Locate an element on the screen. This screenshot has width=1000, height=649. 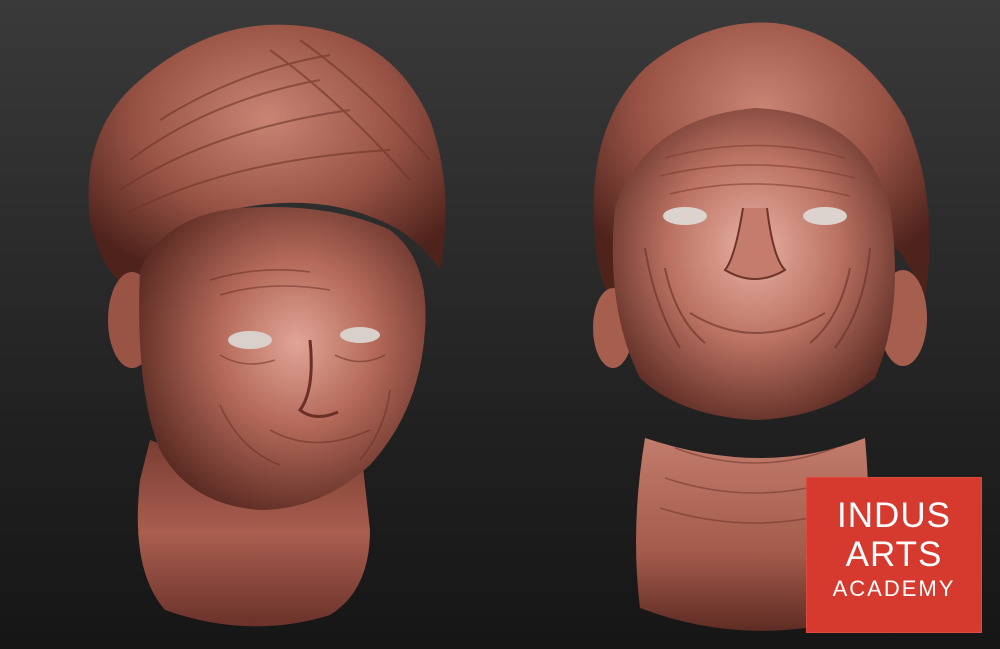
logo-line-arts: ARTS is located at coordinates (894, 554).